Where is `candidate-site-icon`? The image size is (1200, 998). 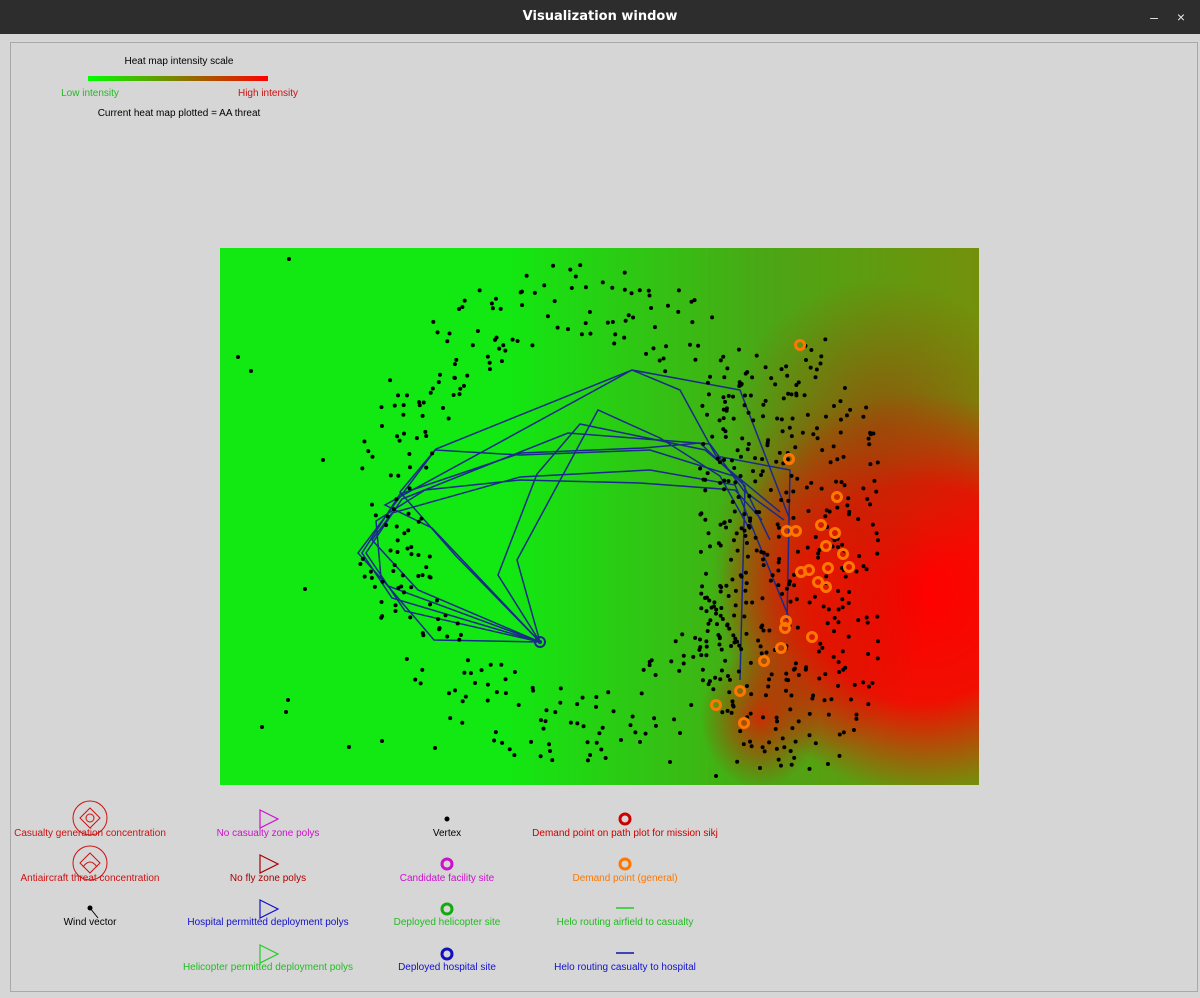 candidate-site-icon is located at coordinates (447, 864).